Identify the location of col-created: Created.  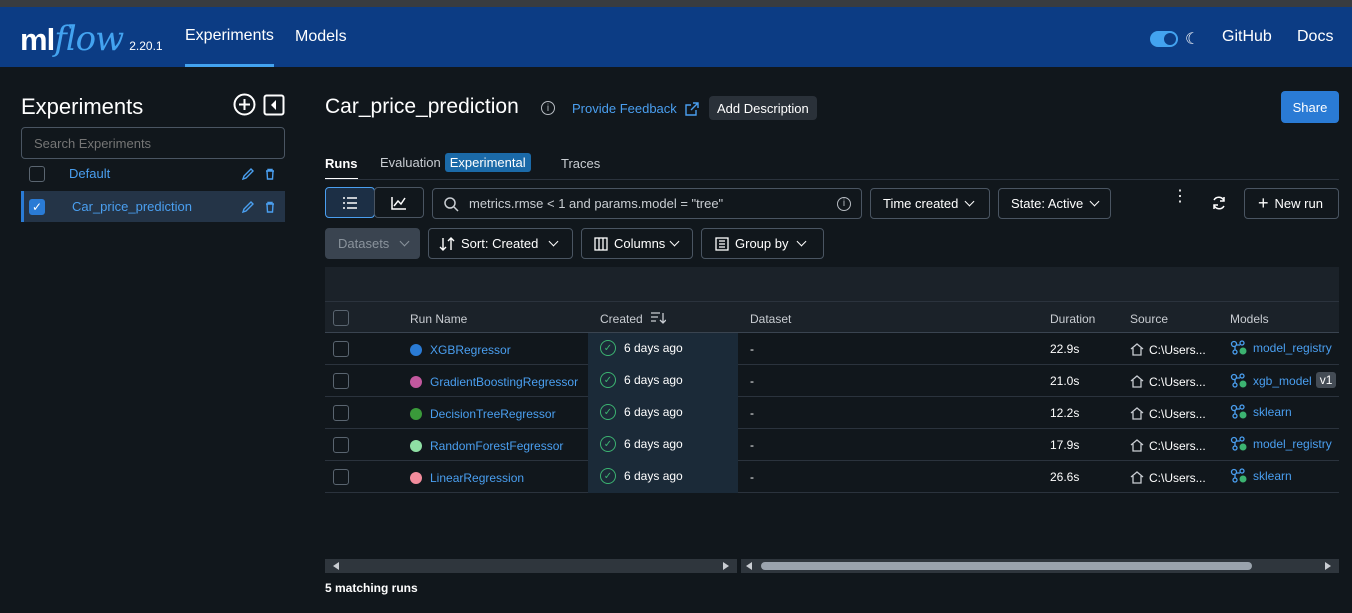
(621, 319).